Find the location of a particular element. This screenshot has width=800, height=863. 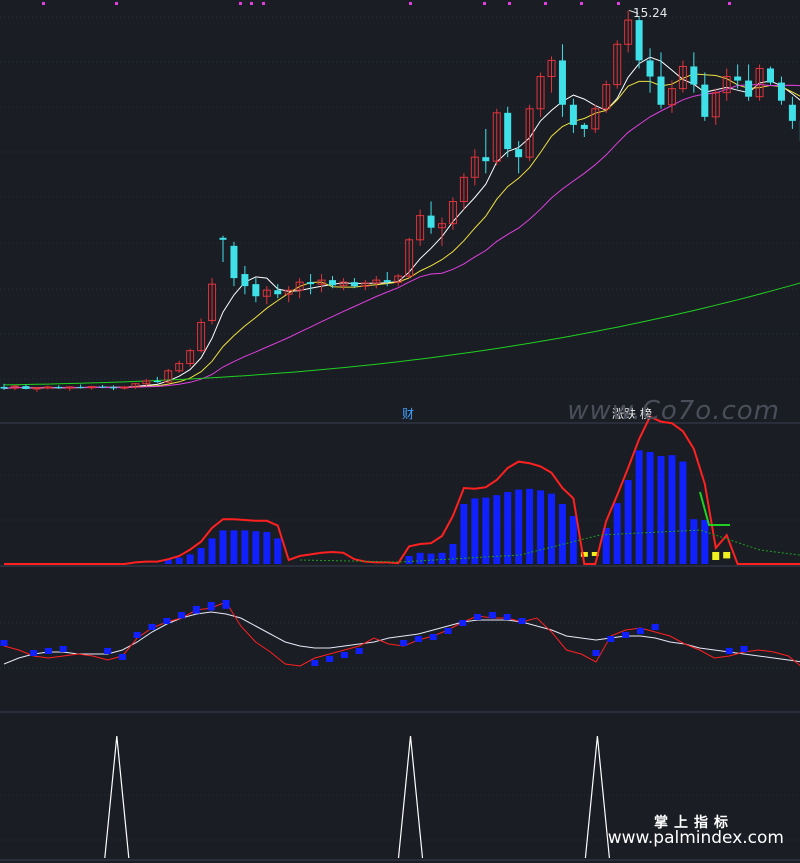

watermark-url: www.palmindex.com is located at coordinates (695, 838).